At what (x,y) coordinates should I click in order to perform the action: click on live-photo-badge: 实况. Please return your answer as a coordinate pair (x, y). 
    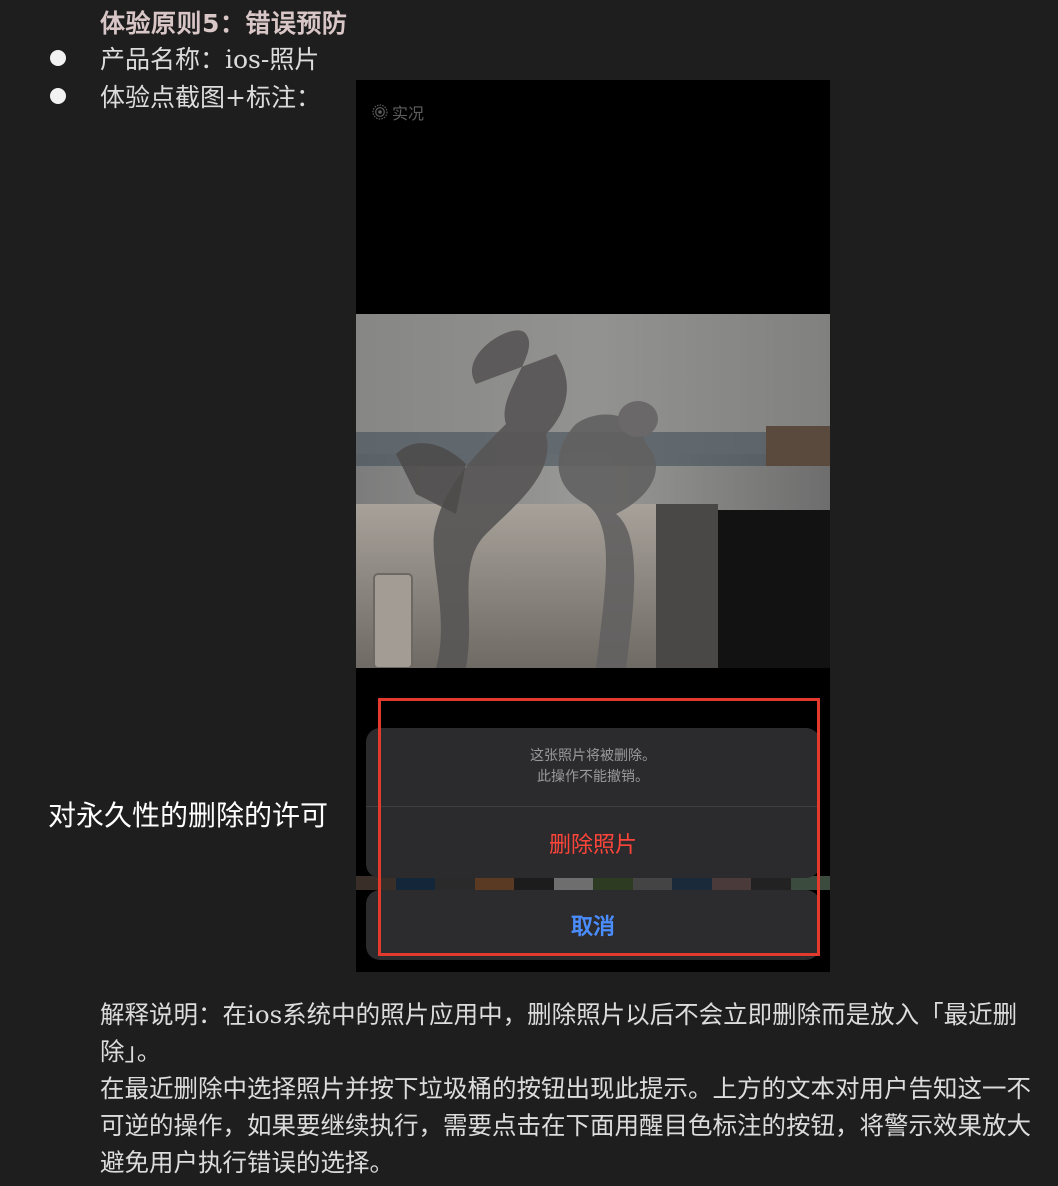
    Looking at the image, I should click on (398, 112).